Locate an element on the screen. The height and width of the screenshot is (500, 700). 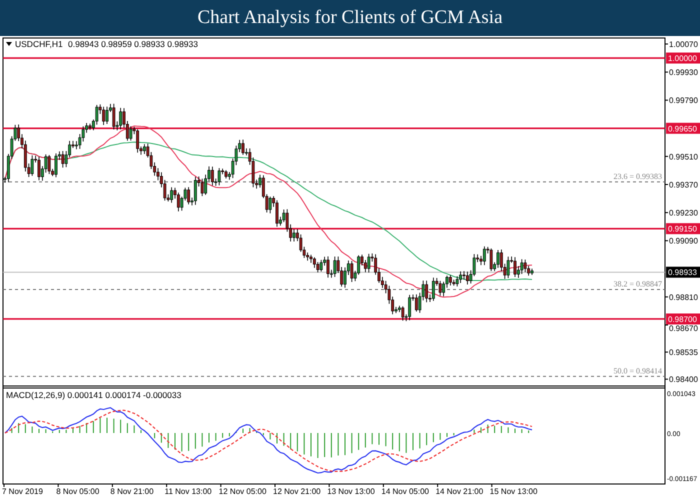
indicator-label: MACD(12,26,9) 0.000141 0.000174 -0.000033 is located at coordinates (94, 395).